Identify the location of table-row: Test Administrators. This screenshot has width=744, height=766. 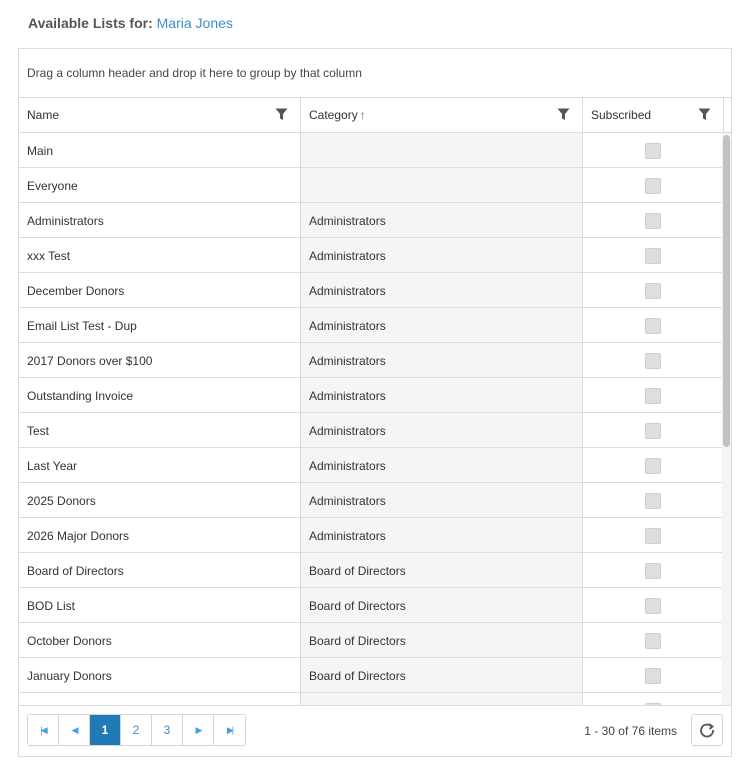
(375, 430).